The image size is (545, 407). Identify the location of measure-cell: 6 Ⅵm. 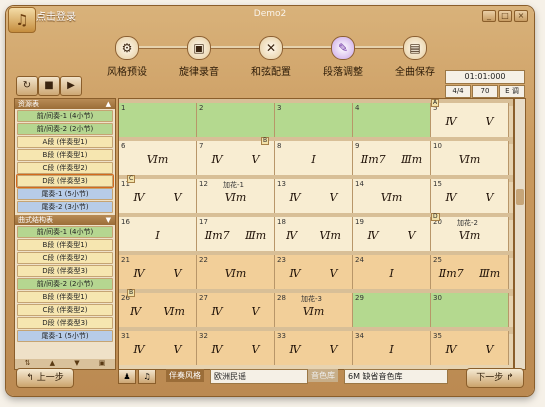
(158, 158).